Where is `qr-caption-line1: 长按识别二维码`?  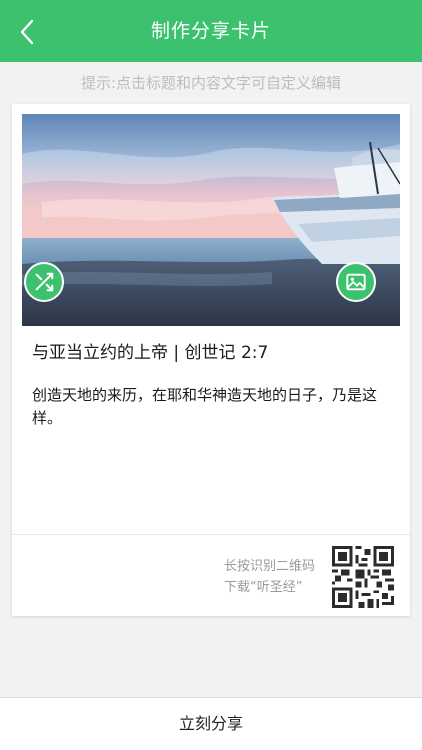
qr-caption-line1: 长按识别二维码 is located at coordinates (269, 566).